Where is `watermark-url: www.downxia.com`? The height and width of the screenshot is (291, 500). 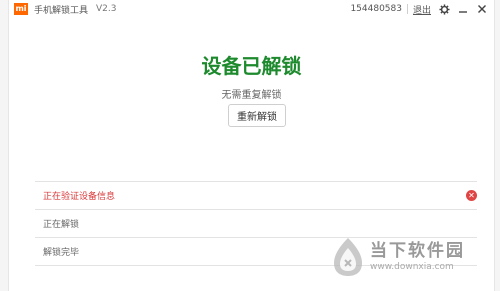
watermark-url: www.downxia.com is located at coordinates (412, 267).